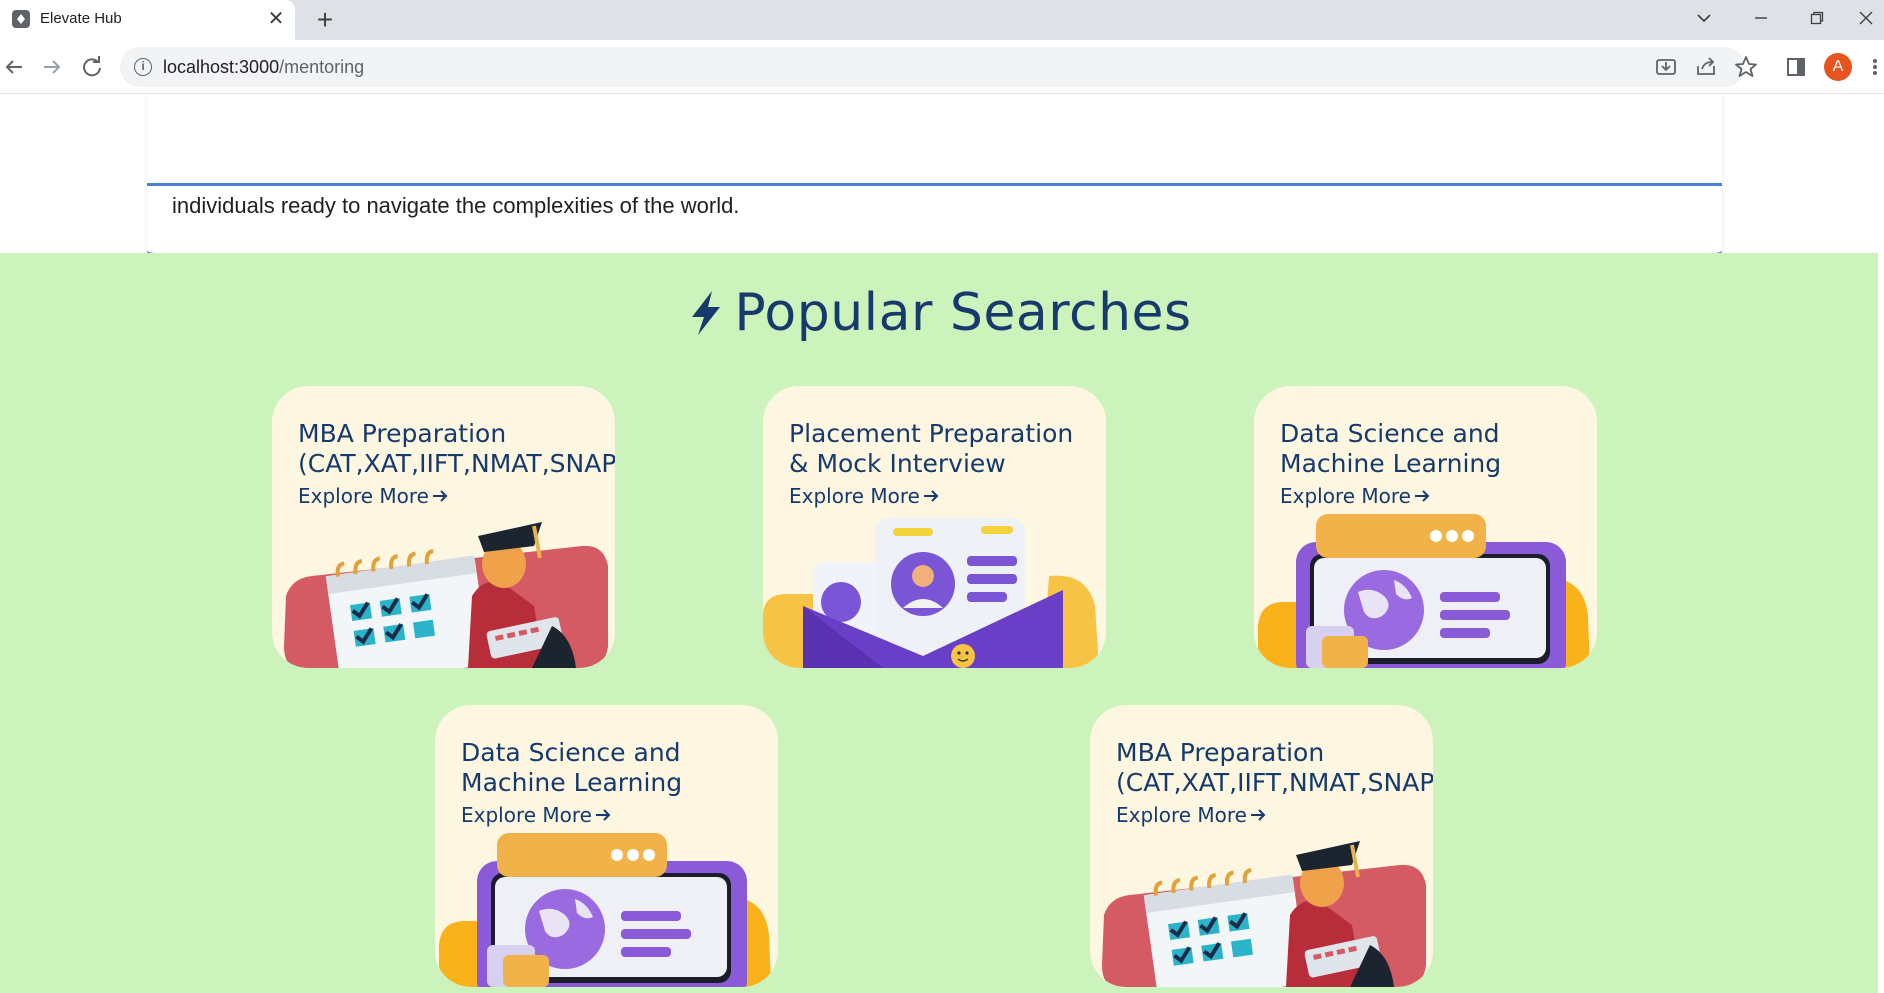 The width and height of the screenshot is (1884, 993). What do you see at coordinates (1704, 18) in the screenshot?
I see `tab-search-icon` at bounding box center [1704, 18].